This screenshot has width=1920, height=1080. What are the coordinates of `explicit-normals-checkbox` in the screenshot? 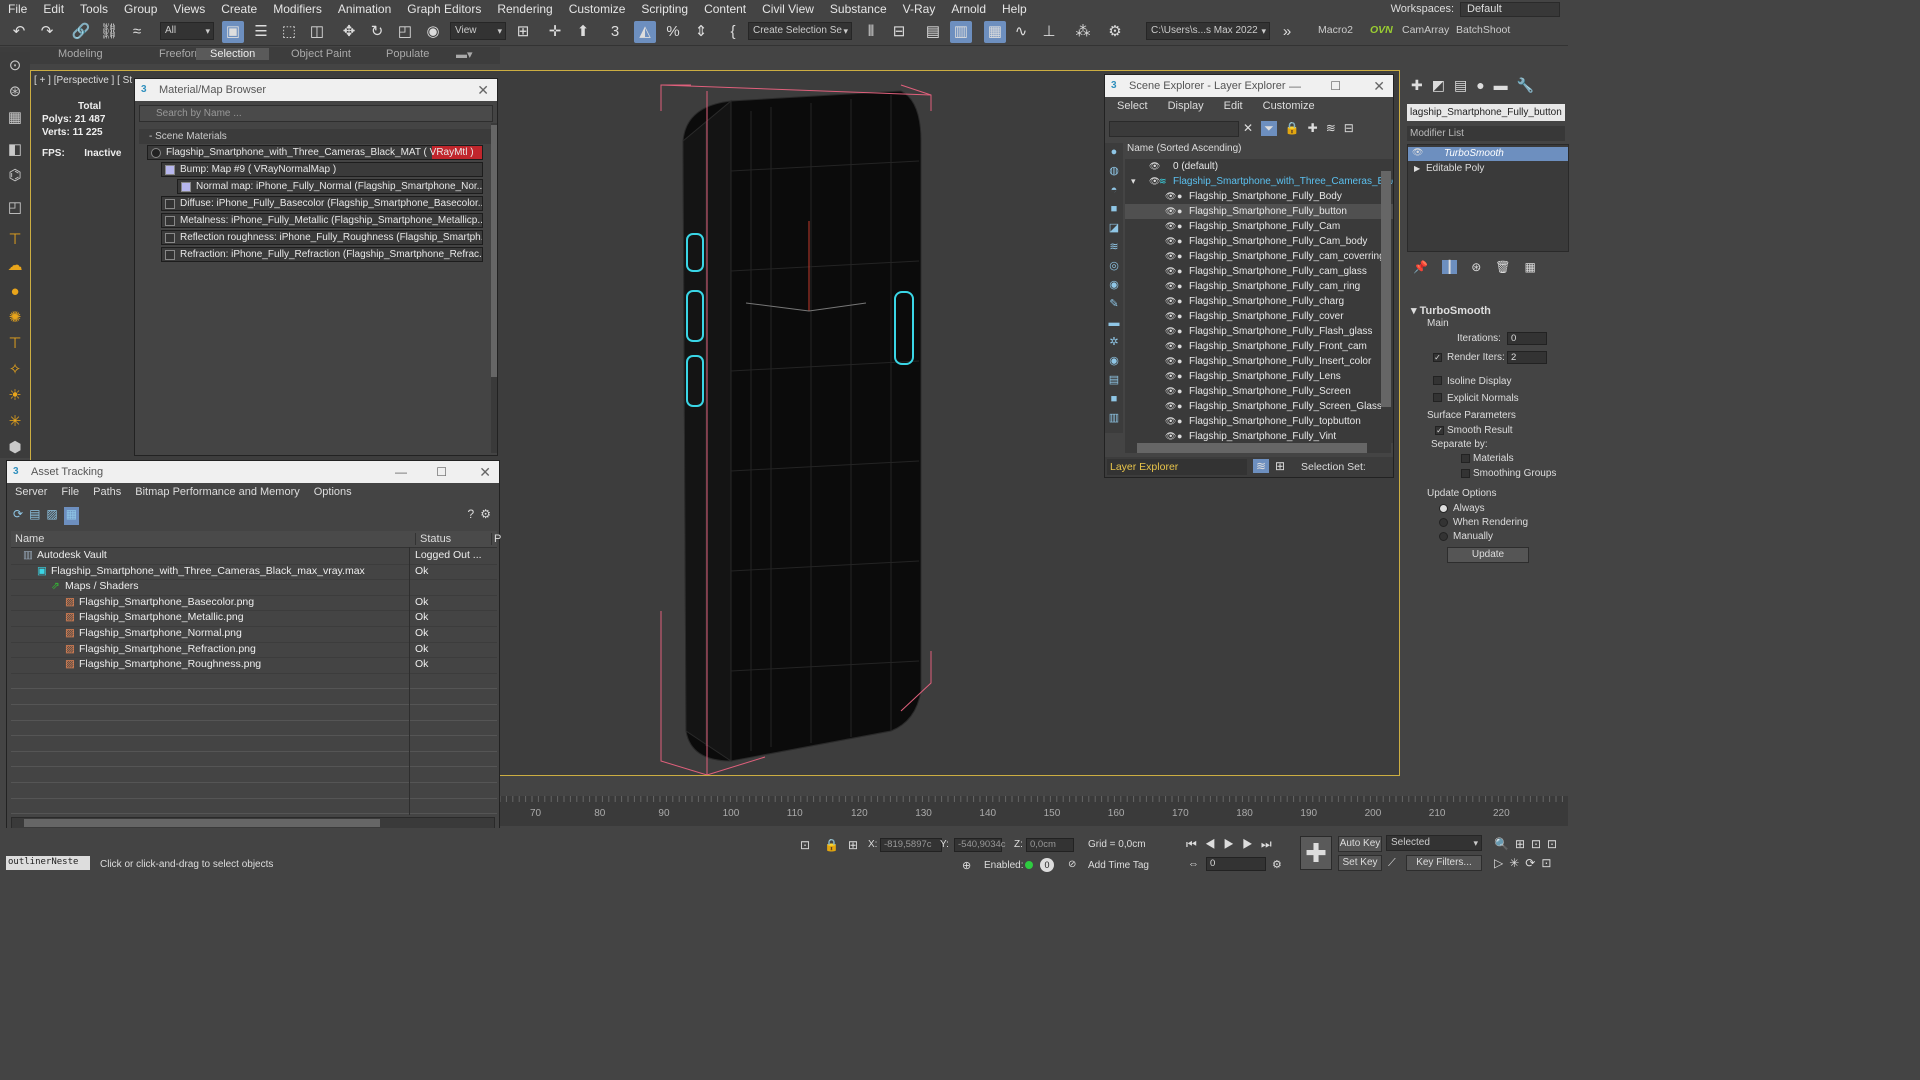 It's located at (1437, 397).